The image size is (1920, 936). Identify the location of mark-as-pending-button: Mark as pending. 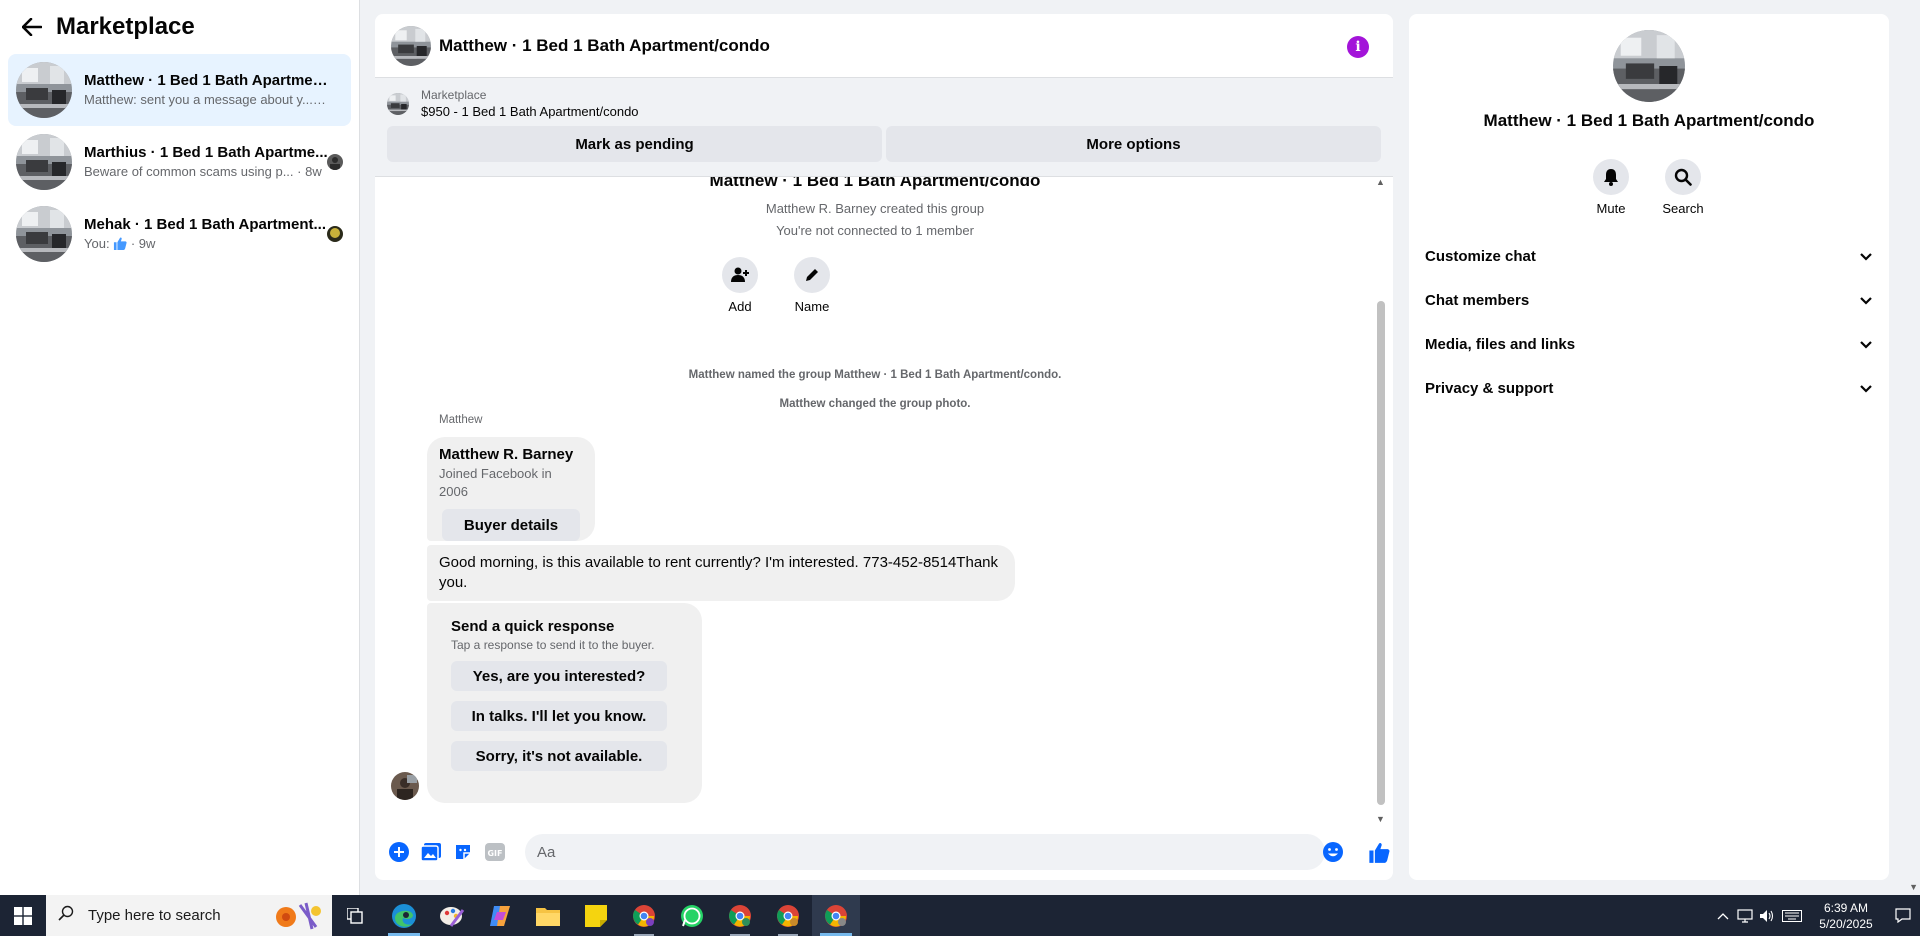
(634, 144).